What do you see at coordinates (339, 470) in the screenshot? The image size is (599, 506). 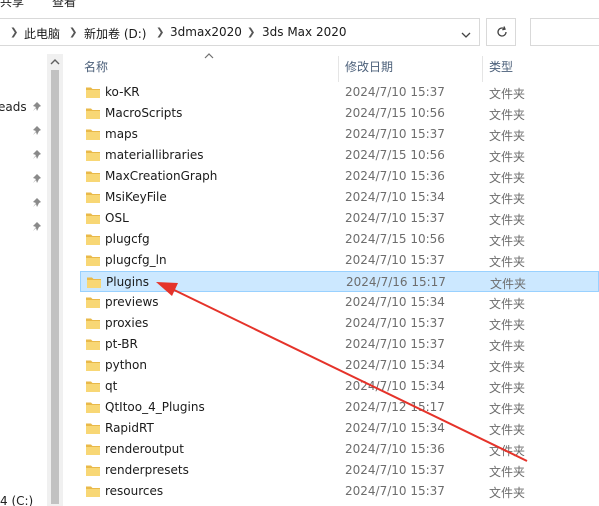 I see `file-row: renderpresets 2024/7/10 15:37 文件夹` at bounding box center [339, 470].